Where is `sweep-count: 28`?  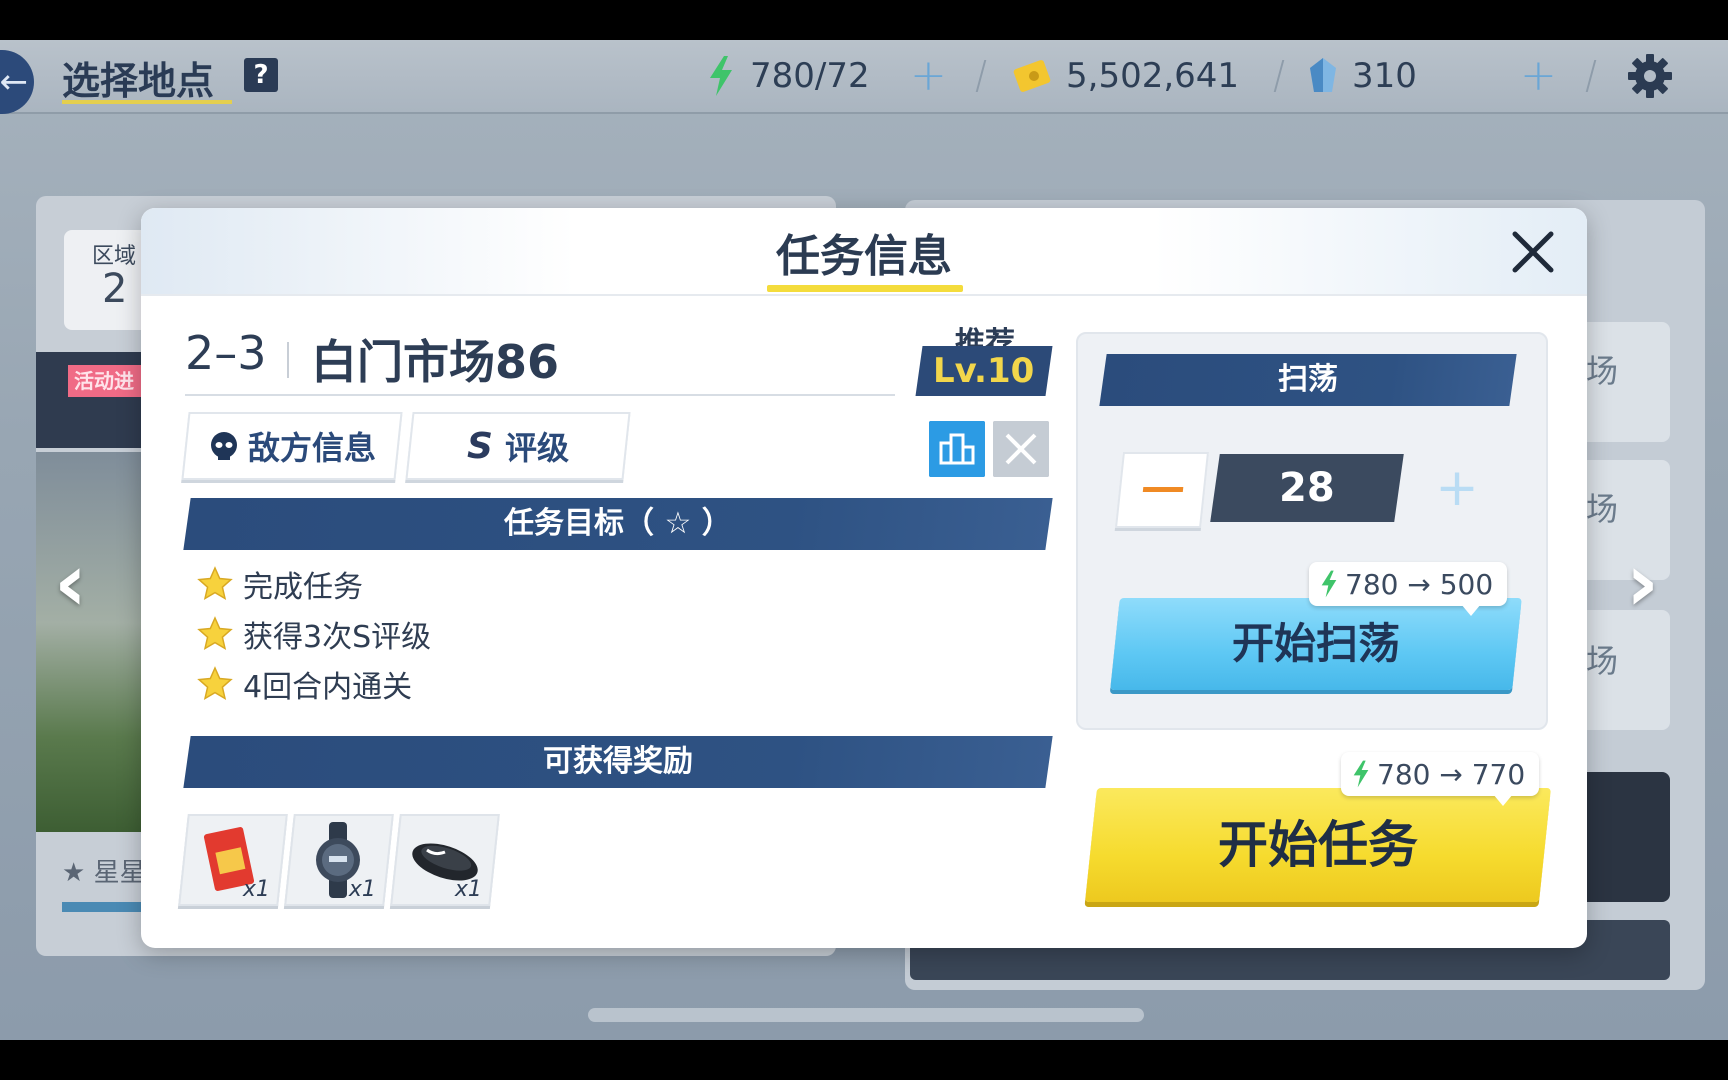 sweep-count: 28 is located at coordinates (1307, 488).